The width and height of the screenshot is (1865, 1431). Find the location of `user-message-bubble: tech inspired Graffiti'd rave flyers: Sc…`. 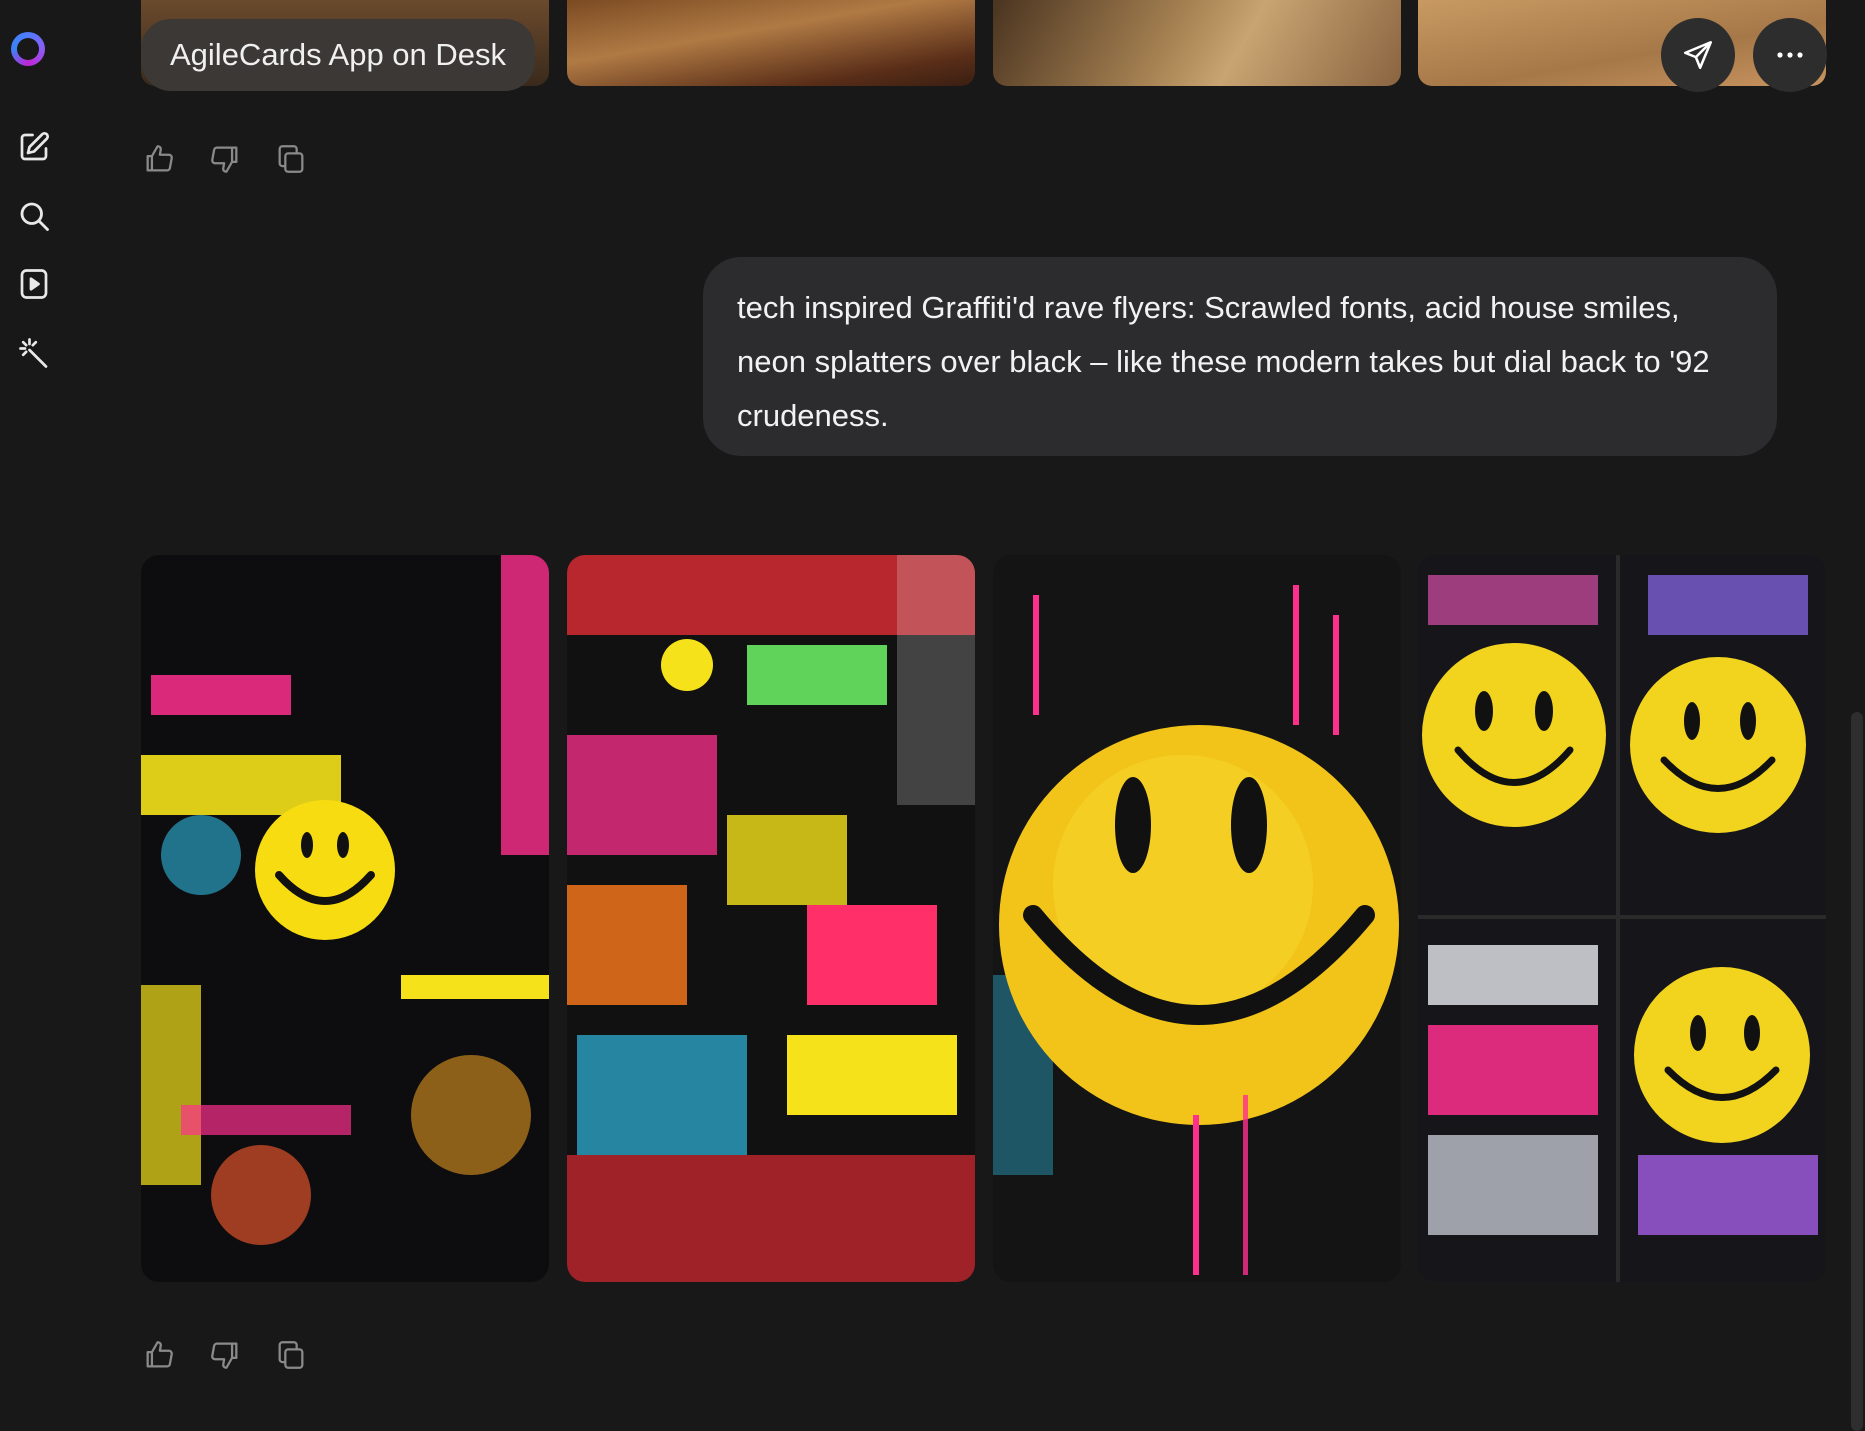

user-message-bubble: tech inspired Graffiti'd rave flyers: Sc… is located at coordinates (1240, 356).